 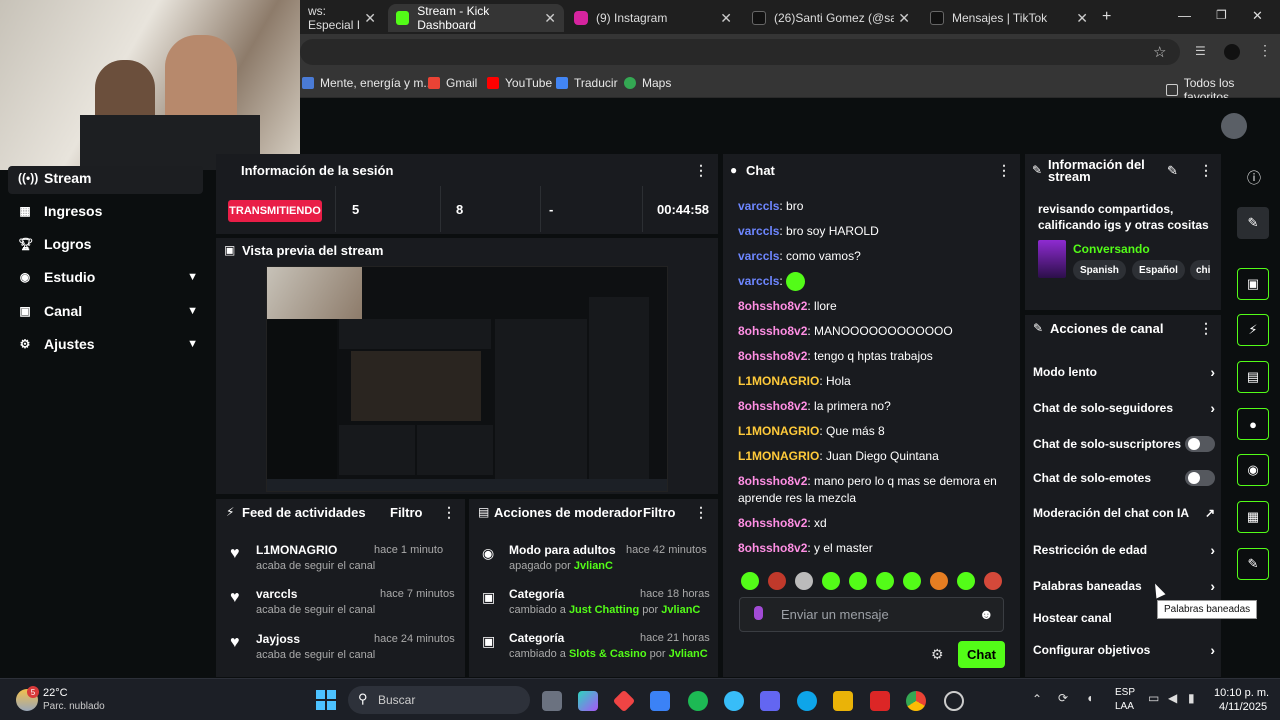 I want to click on language-region: LAA, so click(x=1124, y=706).